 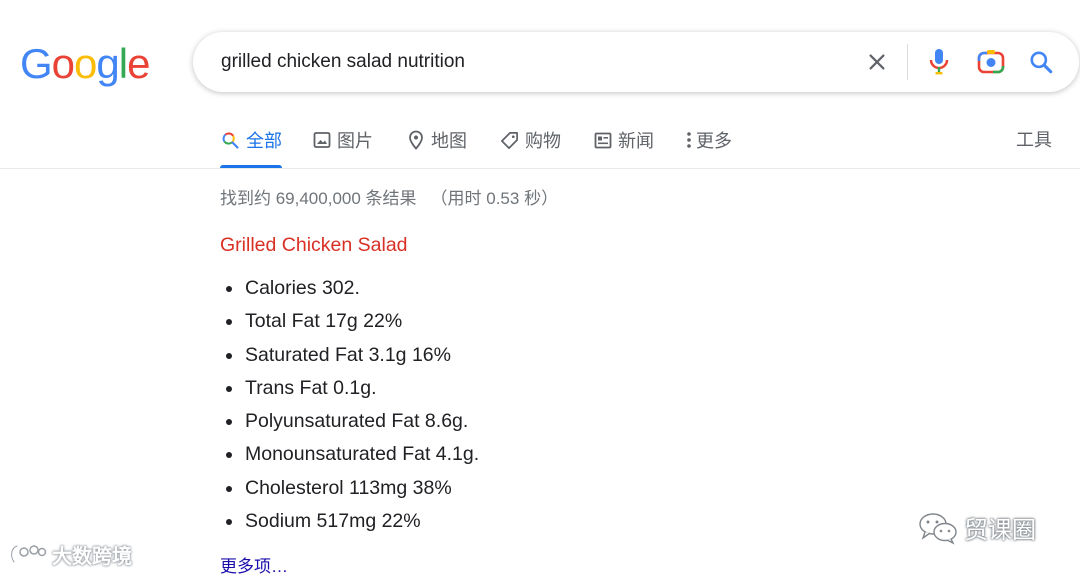 What do you see at coordinates (603, 140) in the screenshot?
I see `newspaper-icon` at bounding box center [603, 140].